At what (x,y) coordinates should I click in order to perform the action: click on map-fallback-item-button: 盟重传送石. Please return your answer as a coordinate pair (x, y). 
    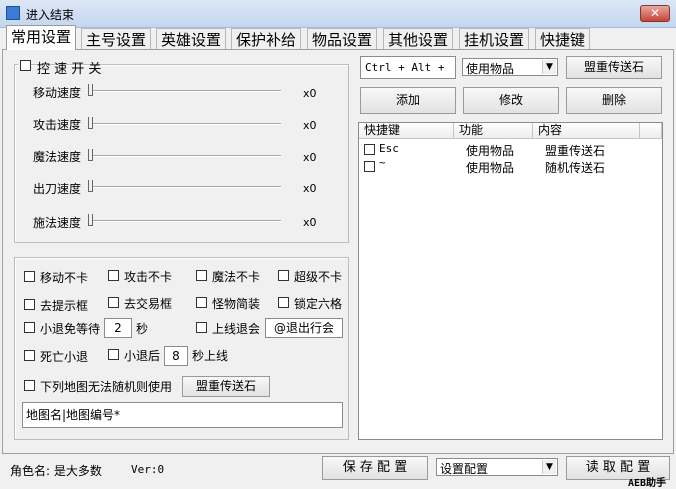
    Looking at the image, I should click on (226, 386).